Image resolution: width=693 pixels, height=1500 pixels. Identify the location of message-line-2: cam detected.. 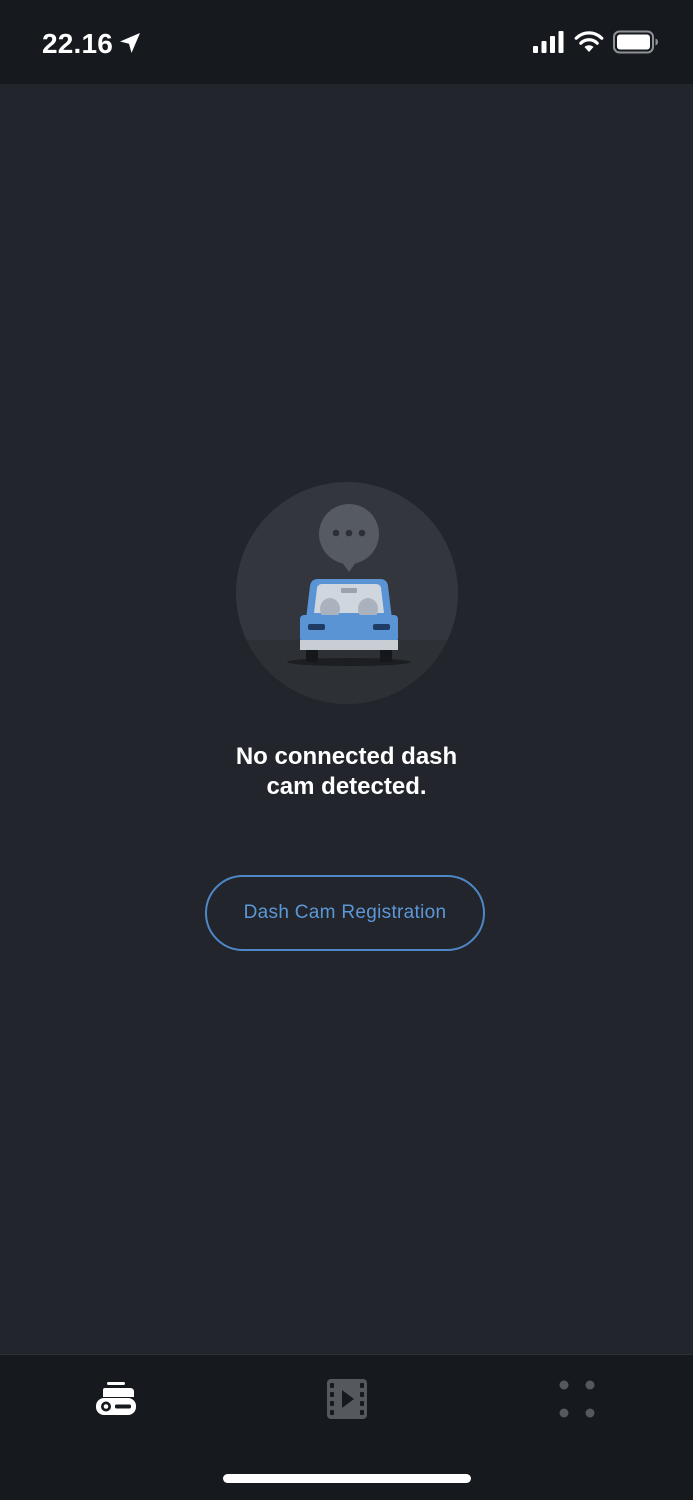
(346, 786).